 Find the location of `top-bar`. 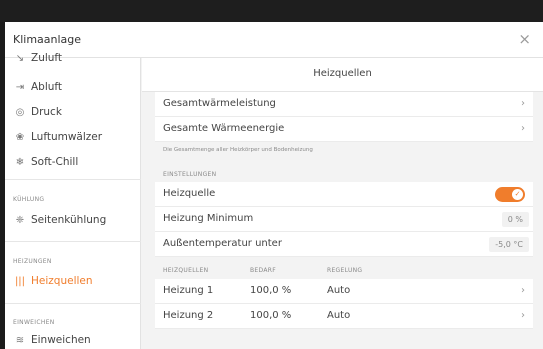

top-bar is located at coordinates (271, 11).